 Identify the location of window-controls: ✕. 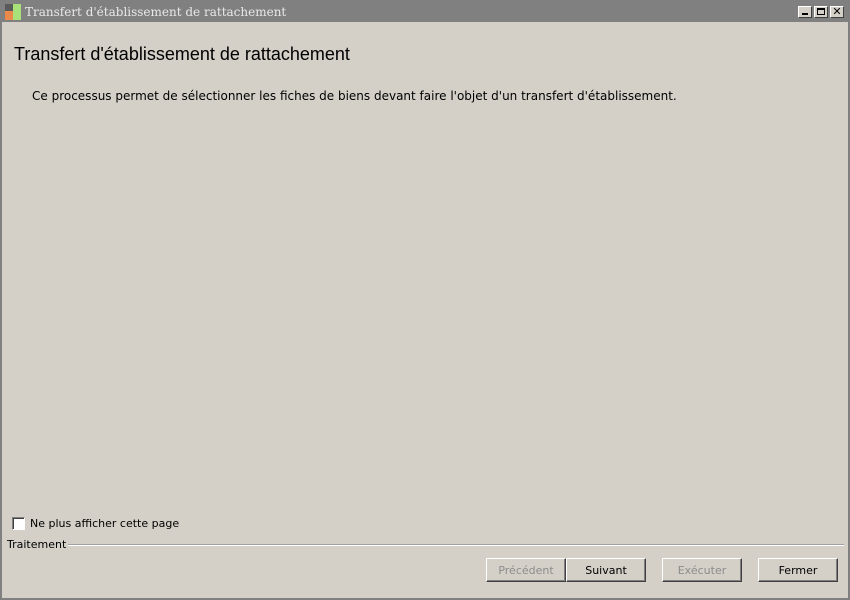
(821, 11).